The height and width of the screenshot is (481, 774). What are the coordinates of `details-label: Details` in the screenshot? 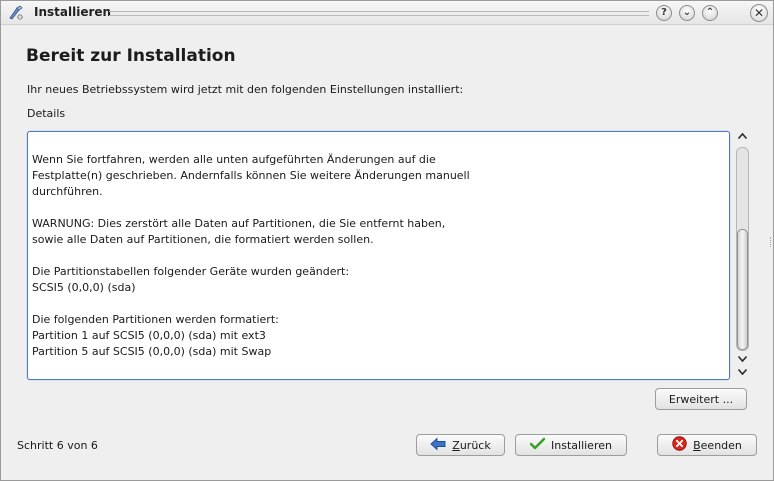 It's located at (46, 113).